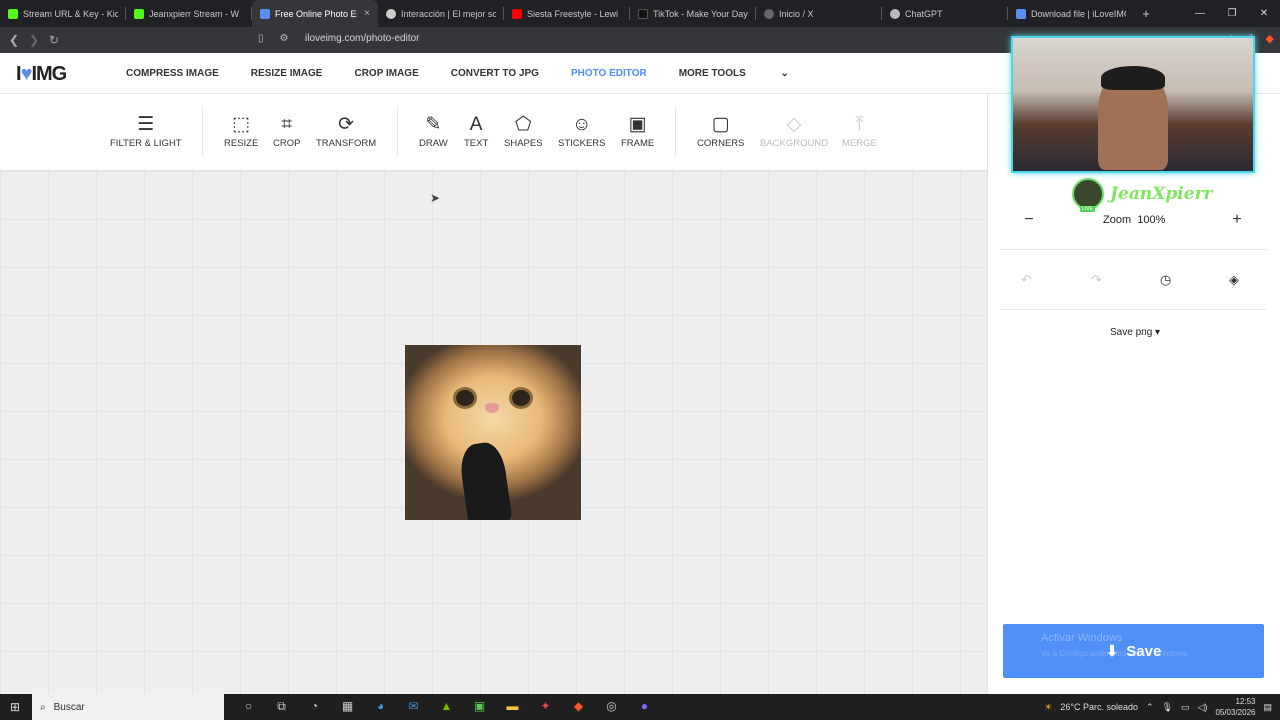 Image resolution: width=1280 pixels, height=720 pixels. What do you see at coordinates (1270, 40) in the screenshot?
I see `brave-shield-icon: ◆` at bounding box center [1270, 40].